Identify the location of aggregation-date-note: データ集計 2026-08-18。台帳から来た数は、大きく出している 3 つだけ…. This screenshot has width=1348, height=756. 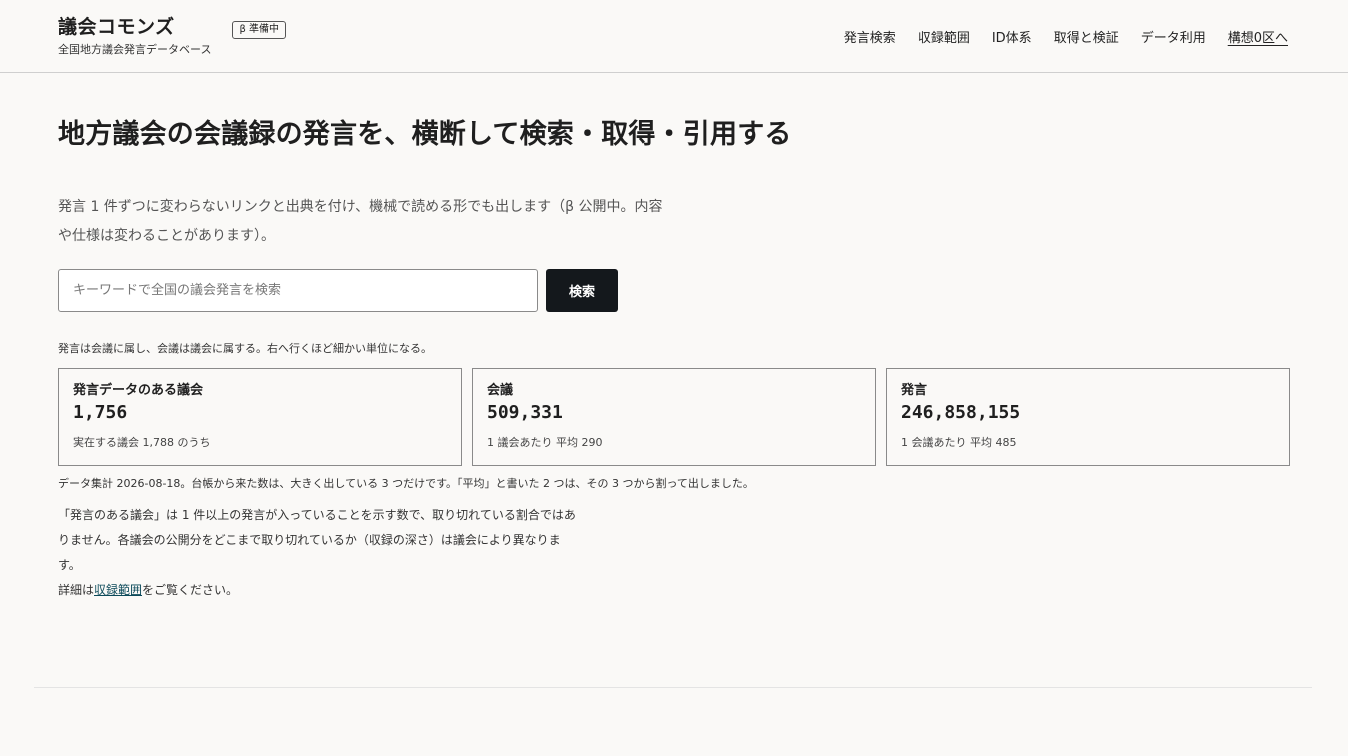
(406, 483).